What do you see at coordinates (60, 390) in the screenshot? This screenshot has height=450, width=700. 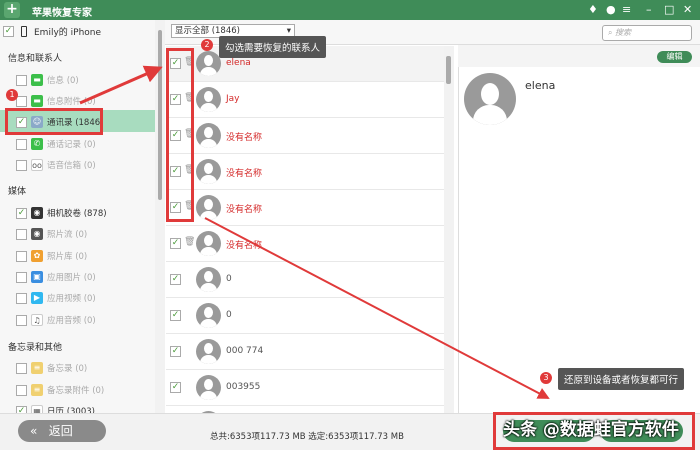 I see `sidebar-item: ≡ 备忘录附件 (0)` at bounding box center [60, 390].